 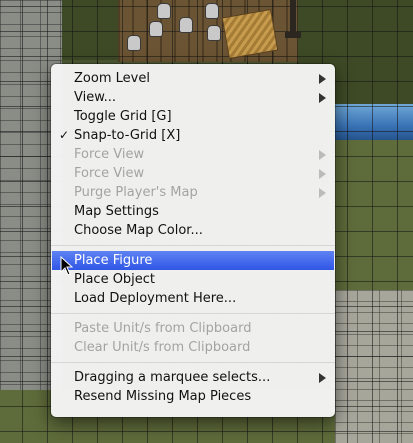 I want to click on menu-item-label: Zoom Level, so click(x=112, y=78).